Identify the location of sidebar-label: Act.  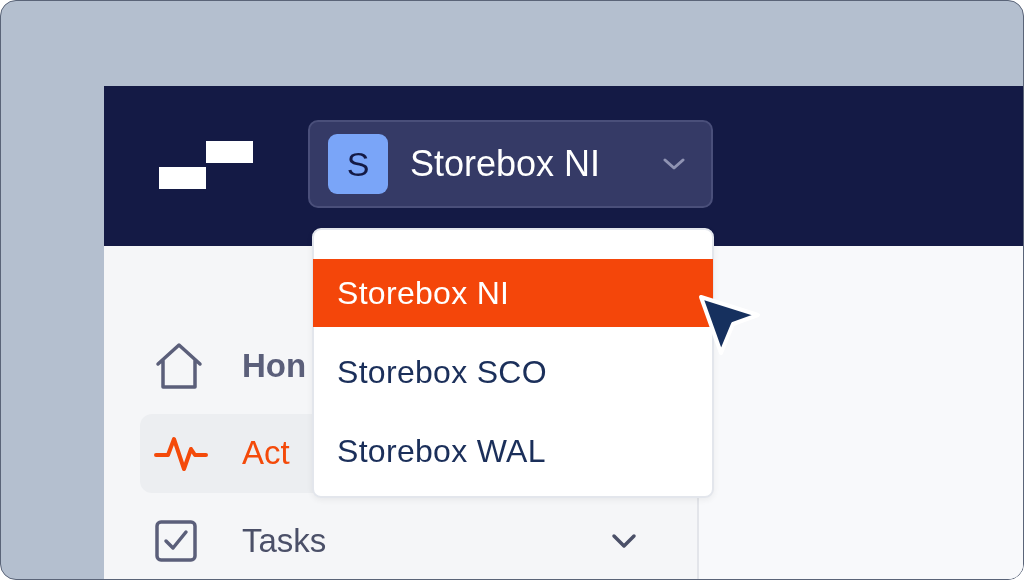
(266, 453).